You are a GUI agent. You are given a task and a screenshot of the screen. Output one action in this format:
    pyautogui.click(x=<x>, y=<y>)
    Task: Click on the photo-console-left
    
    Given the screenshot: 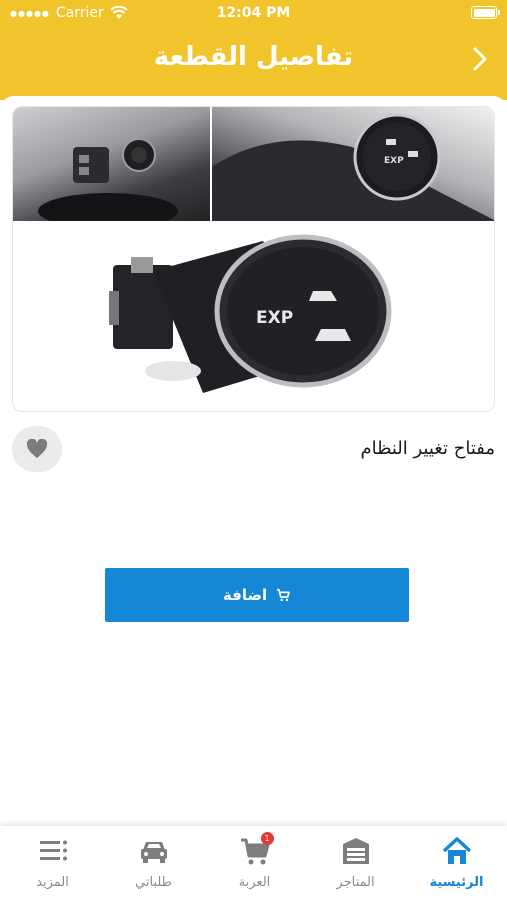 What is the action you would take?
    pyautogui.click(x=111, y=168)
    